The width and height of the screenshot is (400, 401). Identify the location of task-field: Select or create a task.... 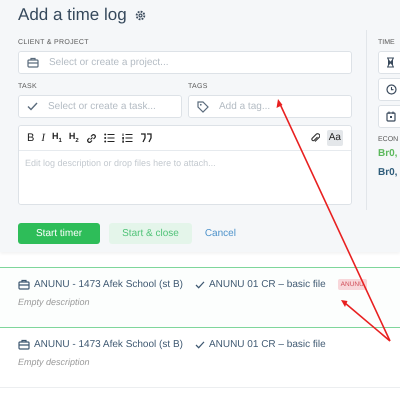
(100, 106).